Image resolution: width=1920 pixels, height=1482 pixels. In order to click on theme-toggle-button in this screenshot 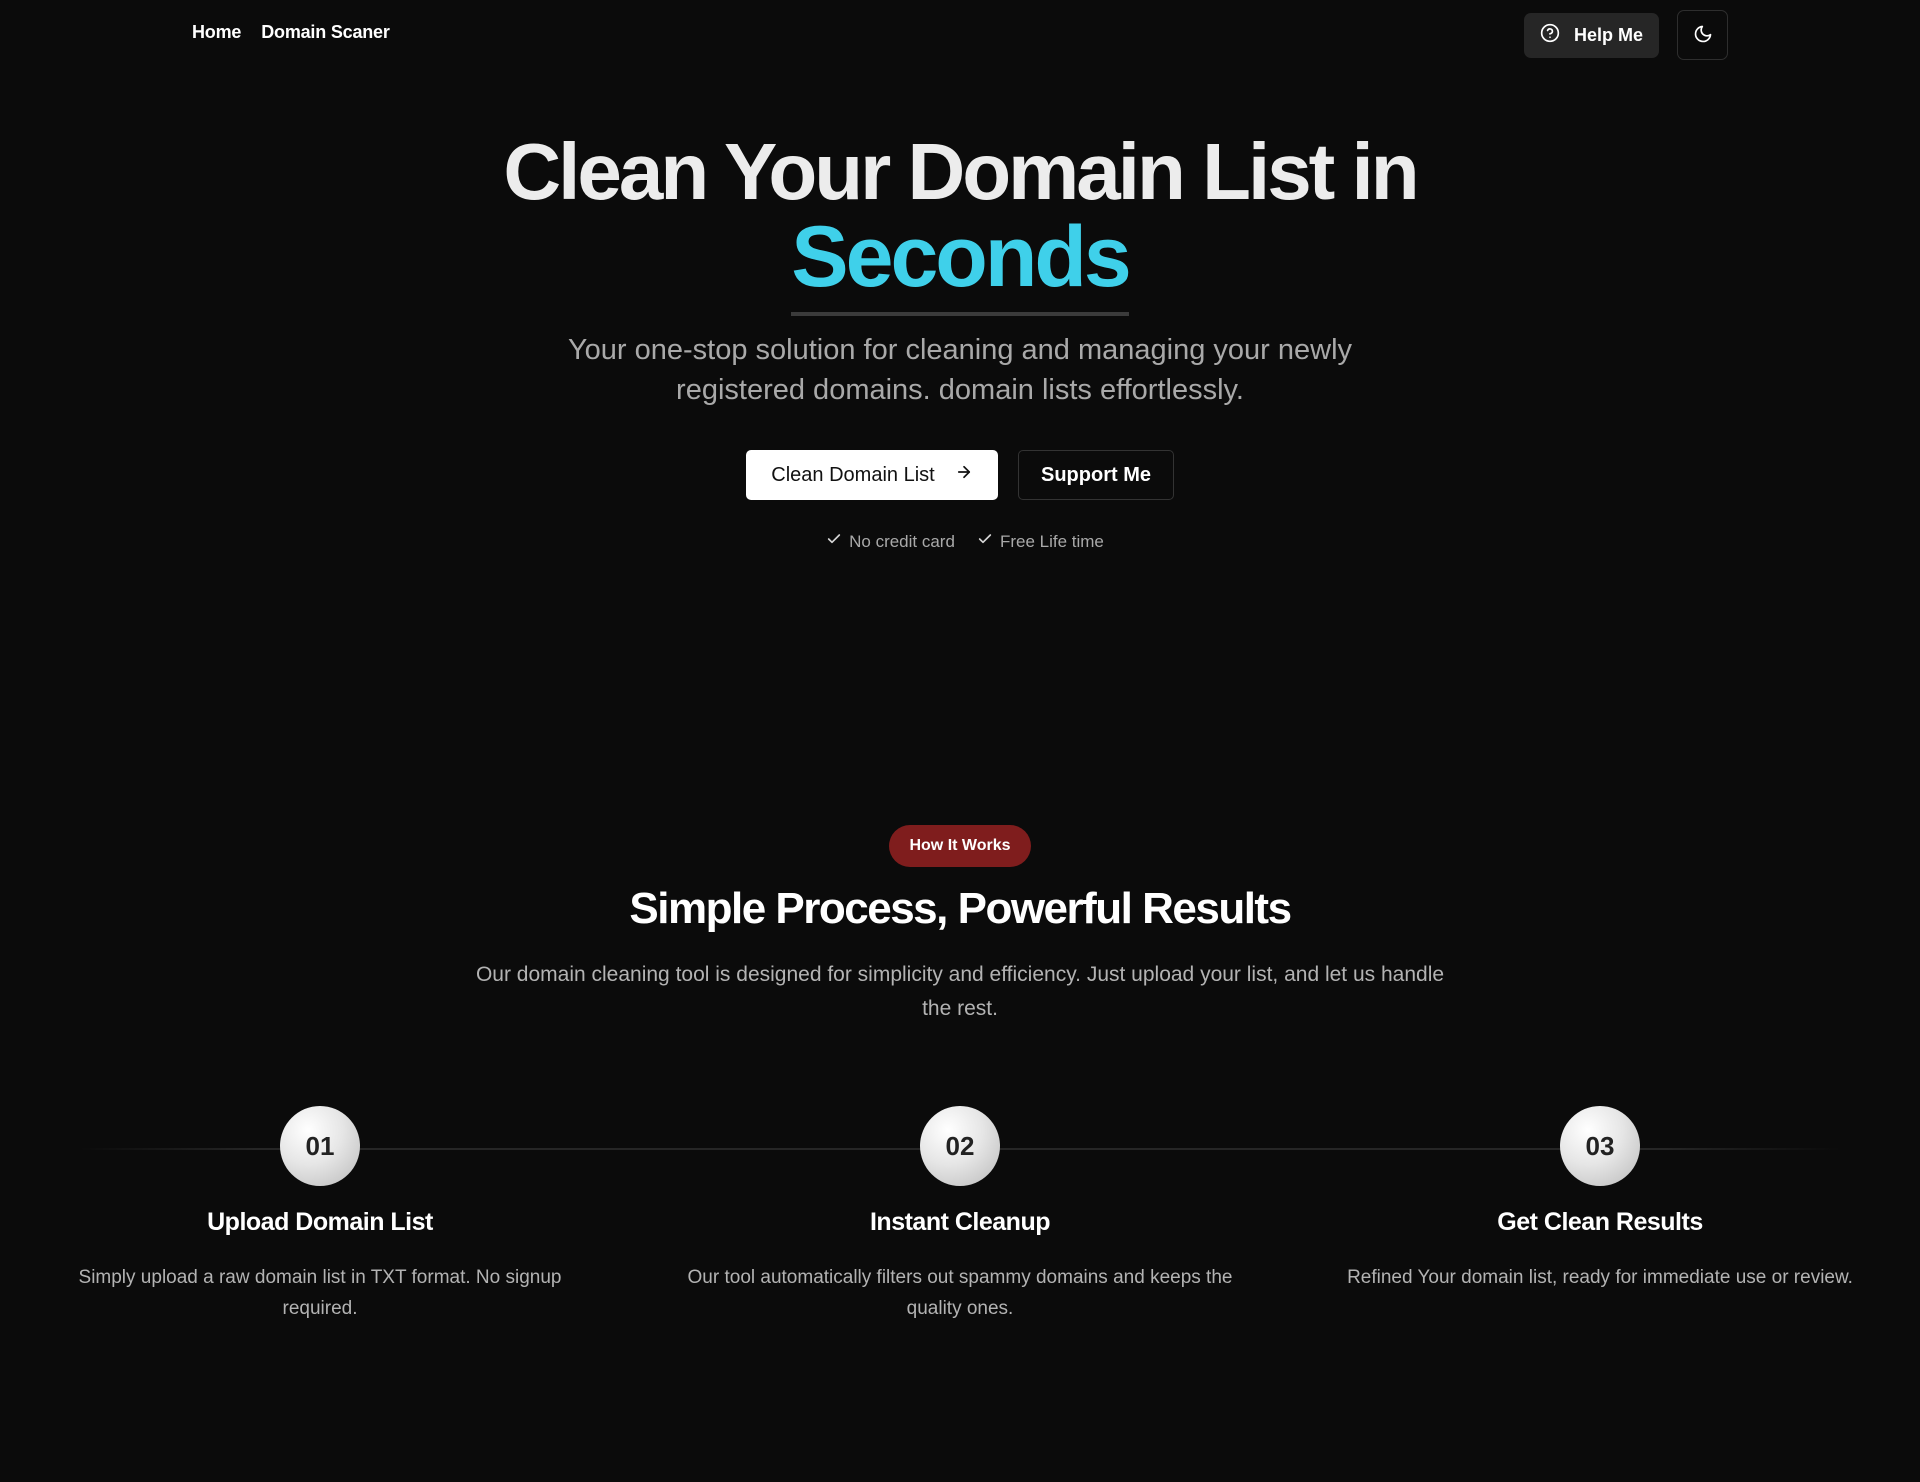, I will do `click(1702, 35)`.